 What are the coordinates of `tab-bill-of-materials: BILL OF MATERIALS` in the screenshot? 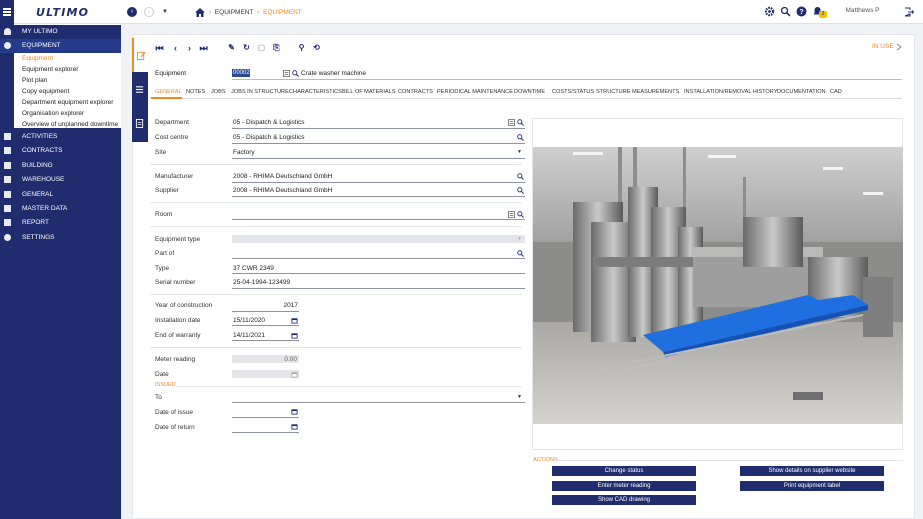 It's located at (368, 92).